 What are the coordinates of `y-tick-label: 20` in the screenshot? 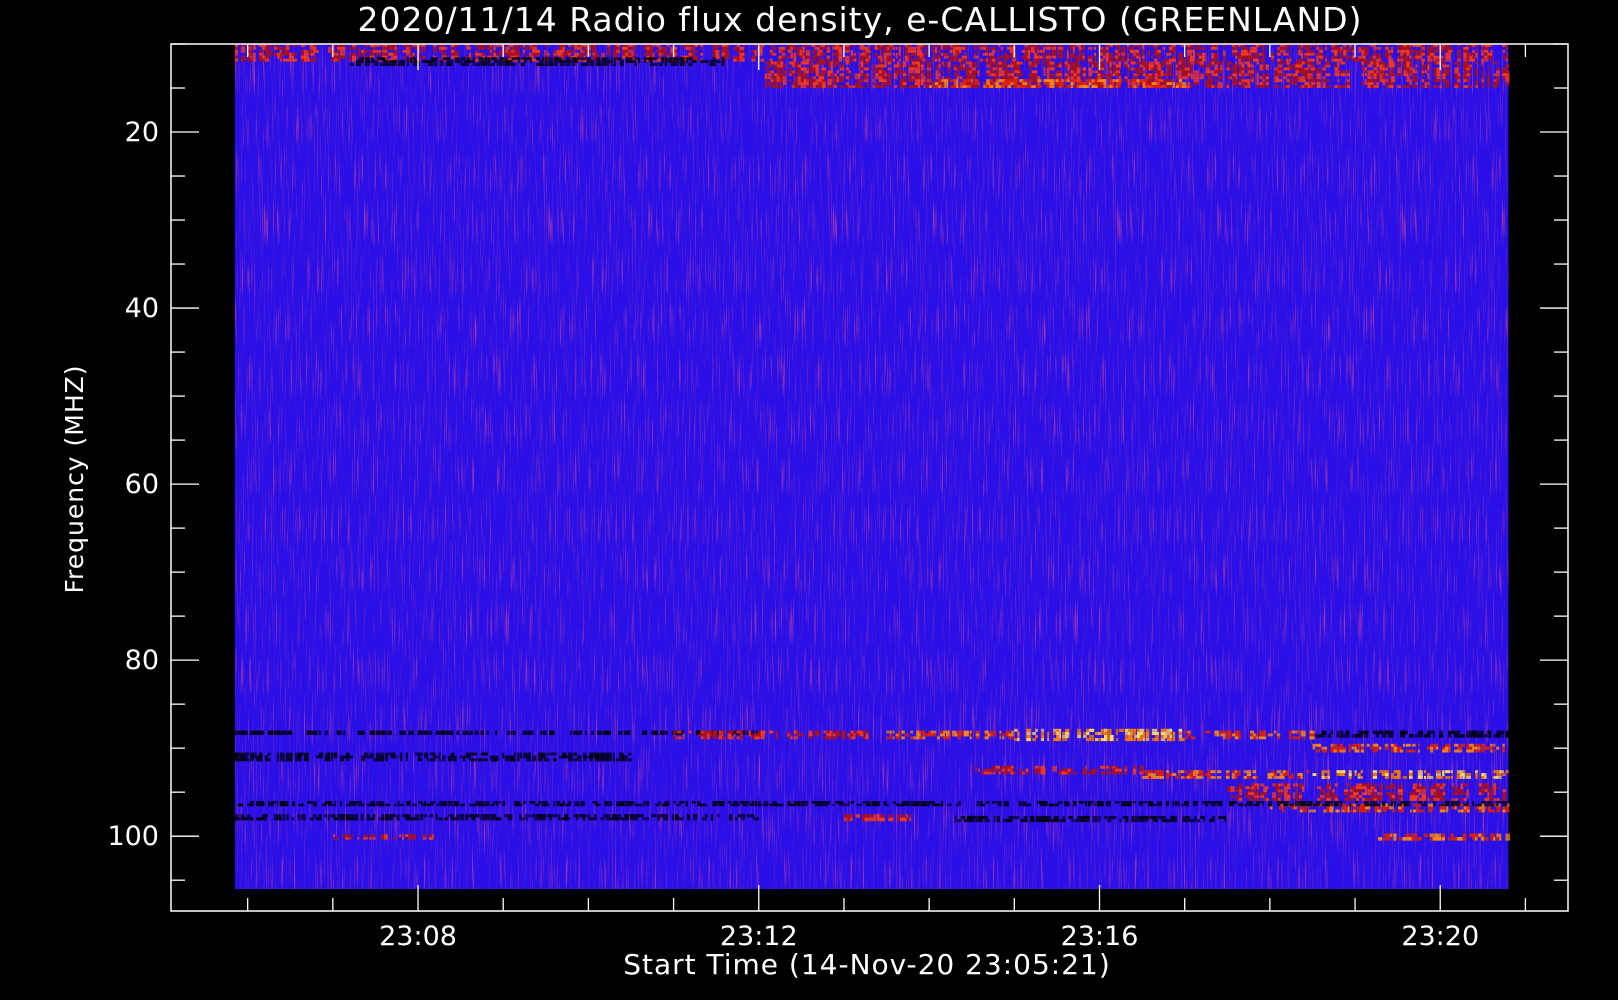 It's located at (142, 132).